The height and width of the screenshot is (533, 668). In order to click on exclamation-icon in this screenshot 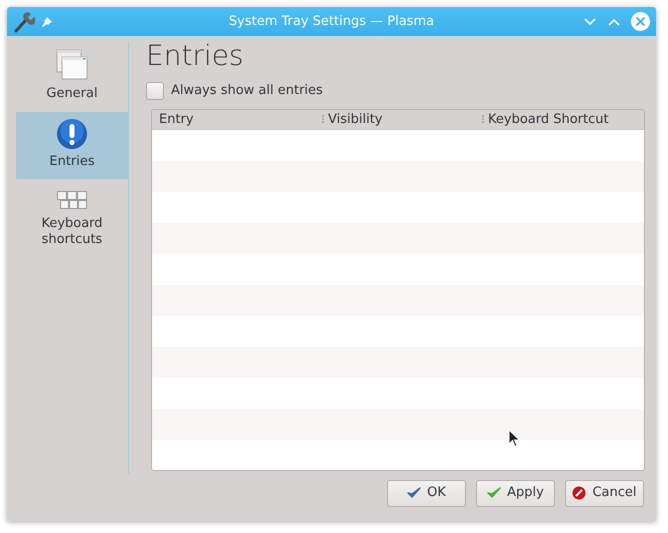, I will do `click(72, 134)`.